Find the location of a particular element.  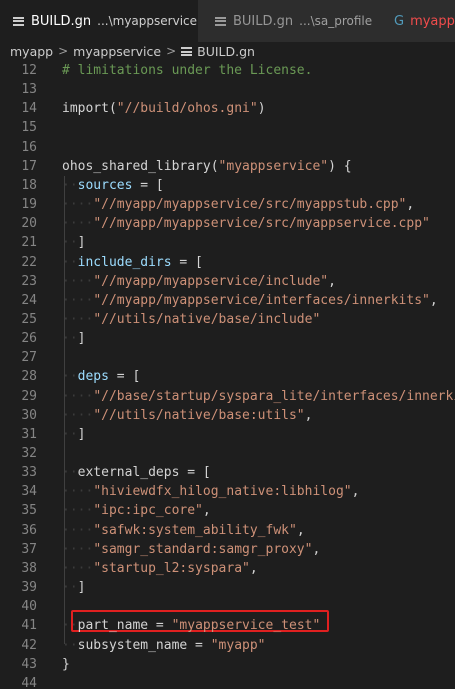

code-line: 33 ··external_deps = [ is located at coordinates (227, 472).